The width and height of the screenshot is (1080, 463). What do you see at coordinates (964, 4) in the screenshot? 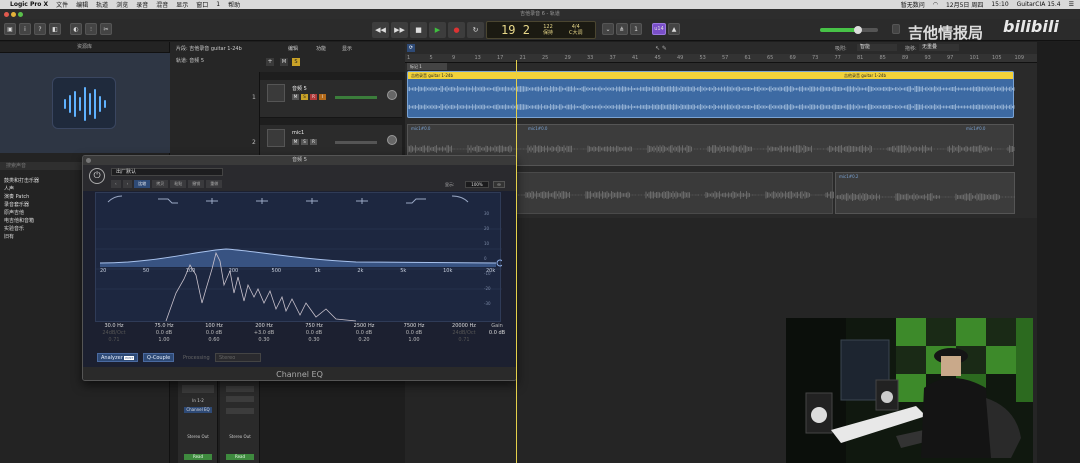
I see `date-text: 12月5日 周四` at bounding box center [964, 4].